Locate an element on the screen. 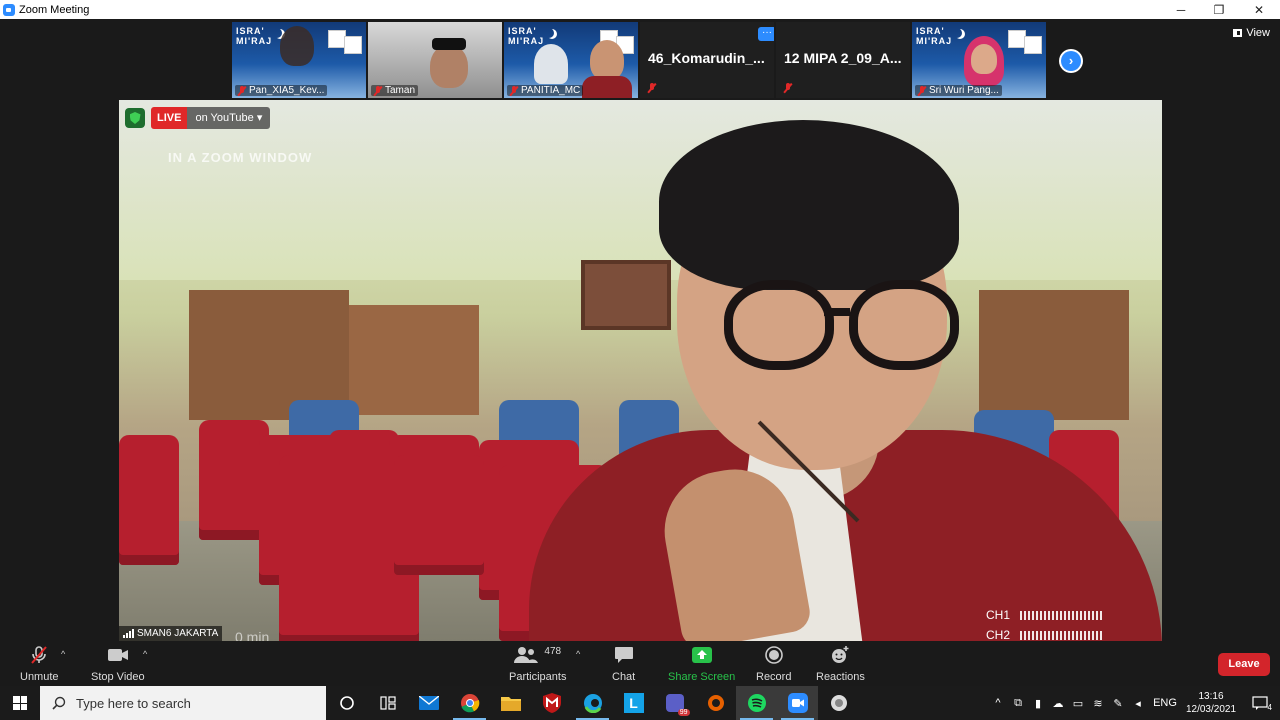 The height and width of the screenshot is (720, 1280). record-label: Record is located at coordinates (774, 677).